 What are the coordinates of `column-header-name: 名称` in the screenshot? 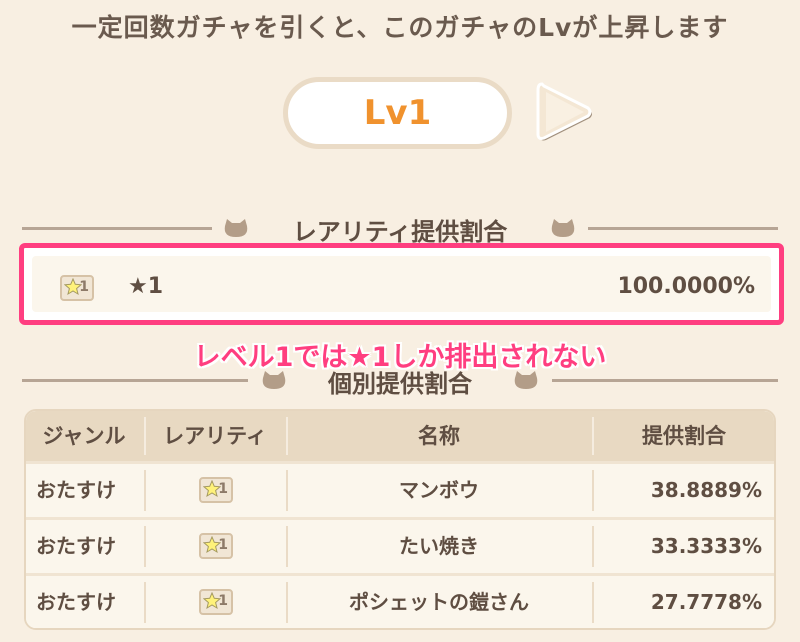 It's located at (439, 436).